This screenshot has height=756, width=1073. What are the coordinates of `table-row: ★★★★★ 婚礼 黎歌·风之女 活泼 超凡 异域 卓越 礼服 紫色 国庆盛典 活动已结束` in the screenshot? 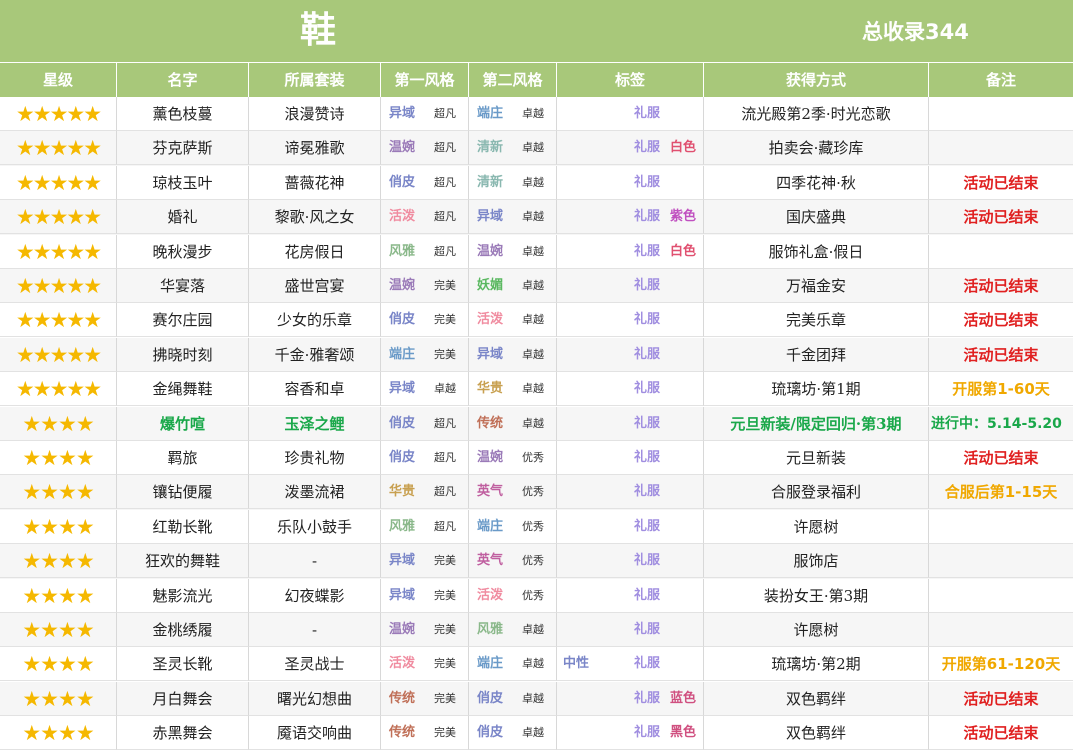 It's located at (536, 217).